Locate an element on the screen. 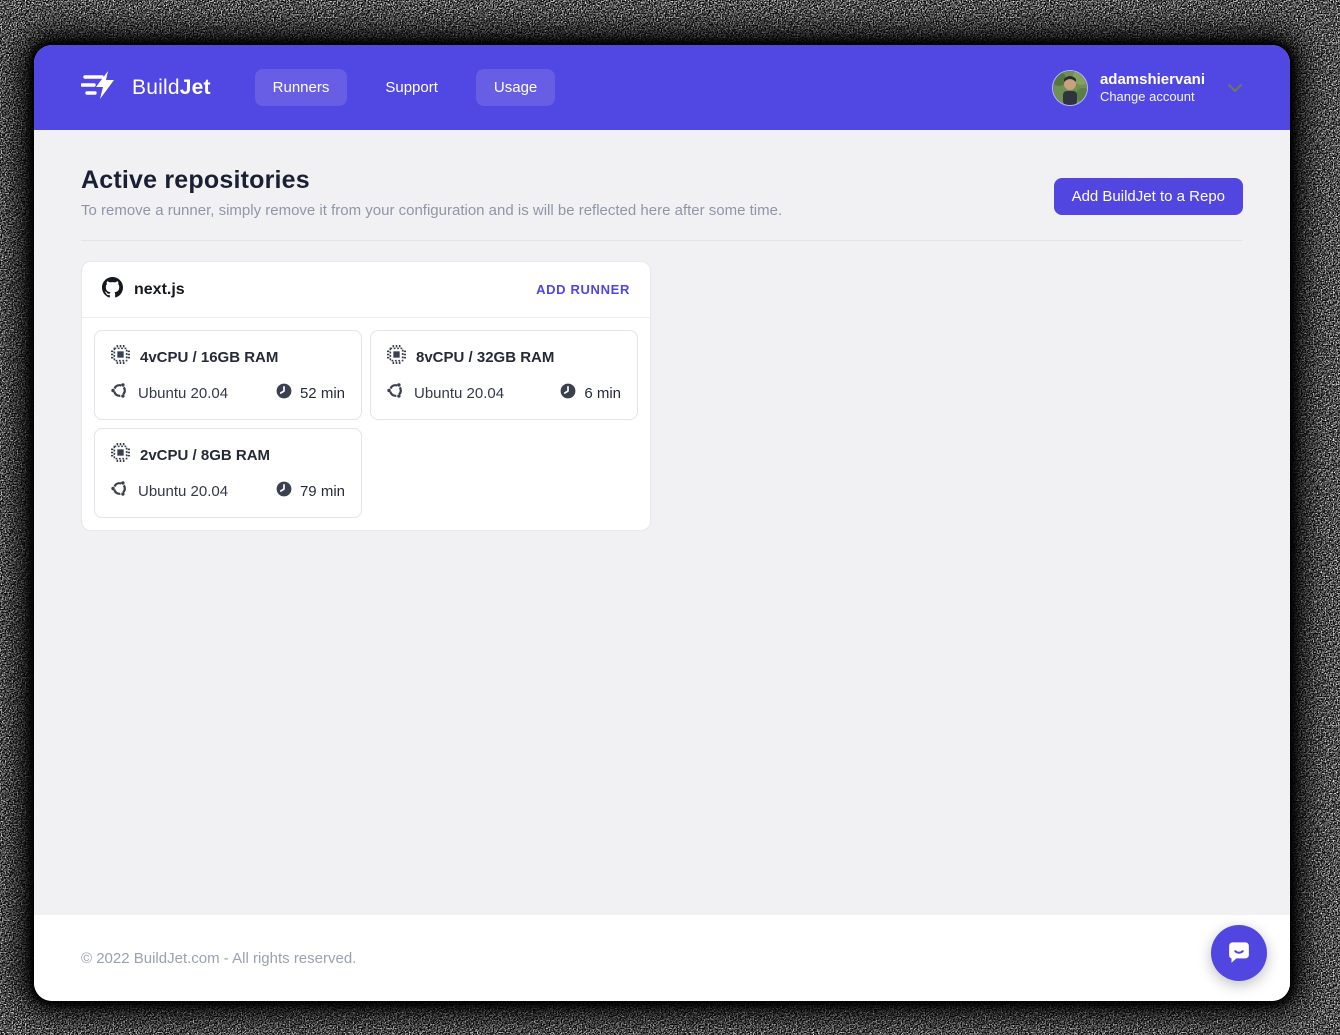 The height and width of the screenshot is (1035, 1340). account-menu: adamshiervani Change account is located at coordinates (1147, 87).